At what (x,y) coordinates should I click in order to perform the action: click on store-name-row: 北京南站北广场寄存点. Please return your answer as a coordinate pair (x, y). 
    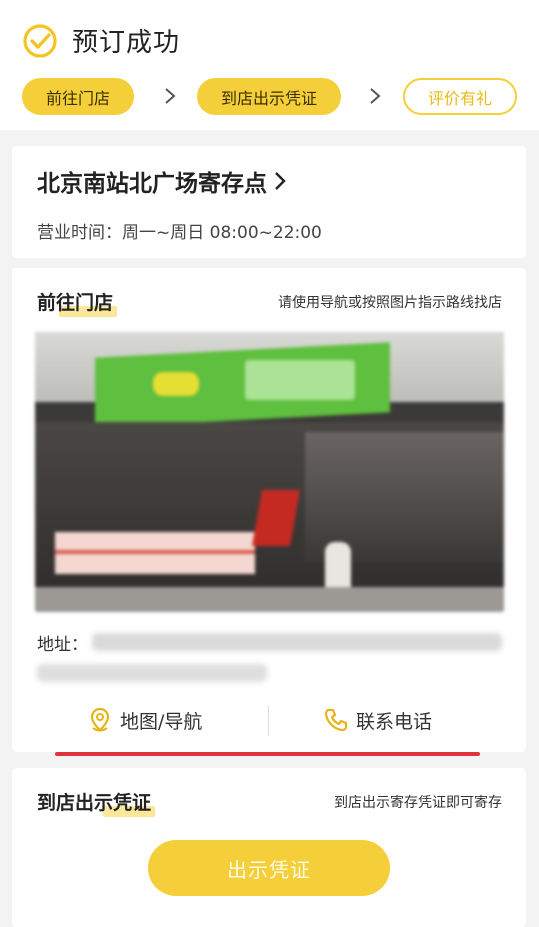
    Looking at the image, I should click on (162, 181).